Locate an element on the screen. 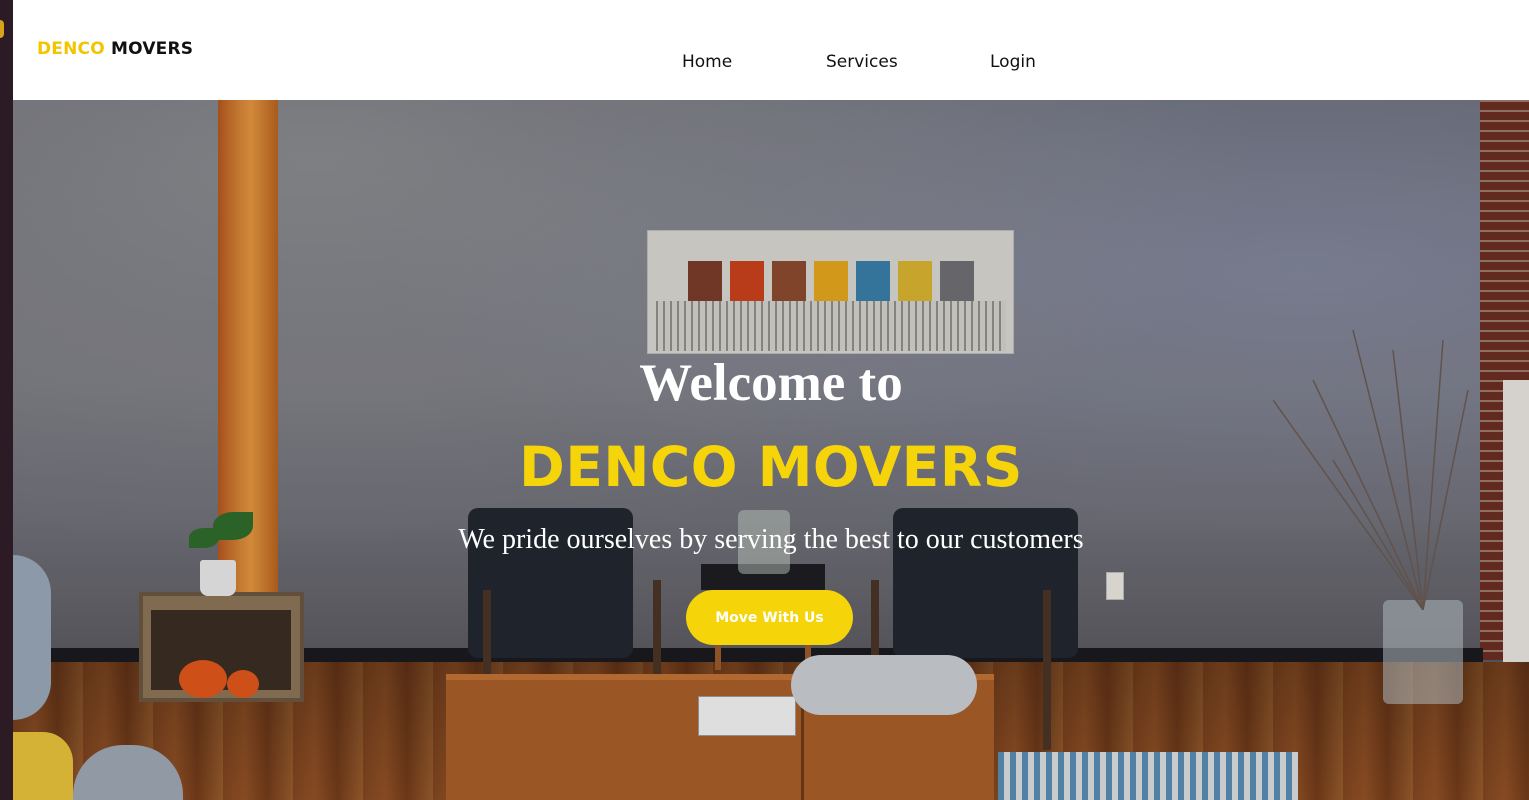 The width and height of the screenshot is (1529, 800). navbar: DENCO MOVERS Home Services Login is located at coordinates (771, 50).